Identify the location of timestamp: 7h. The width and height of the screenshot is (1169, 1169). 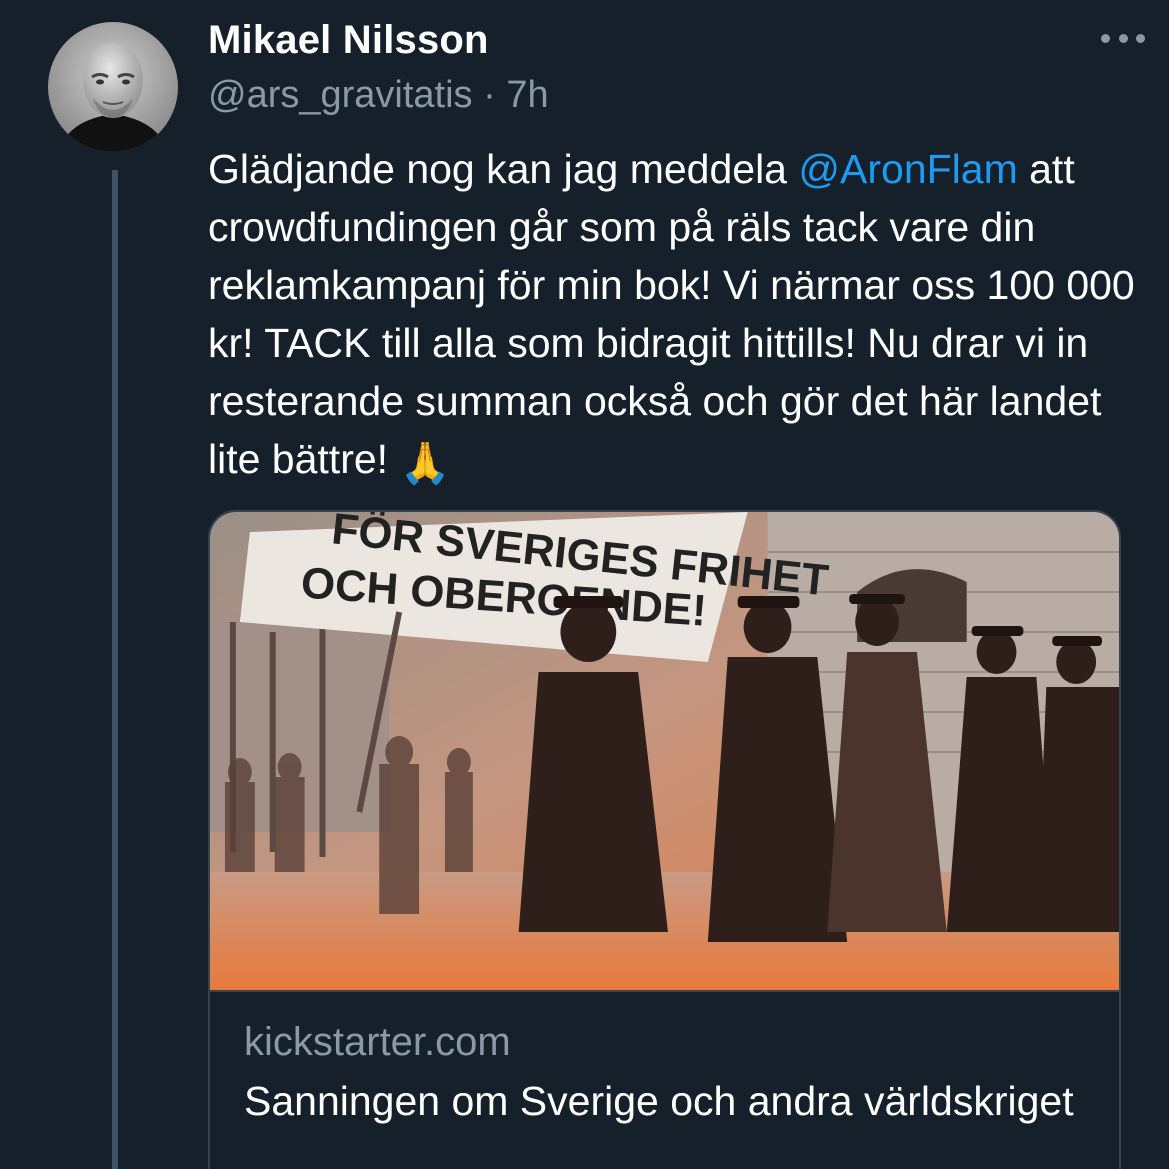
(527, 95).